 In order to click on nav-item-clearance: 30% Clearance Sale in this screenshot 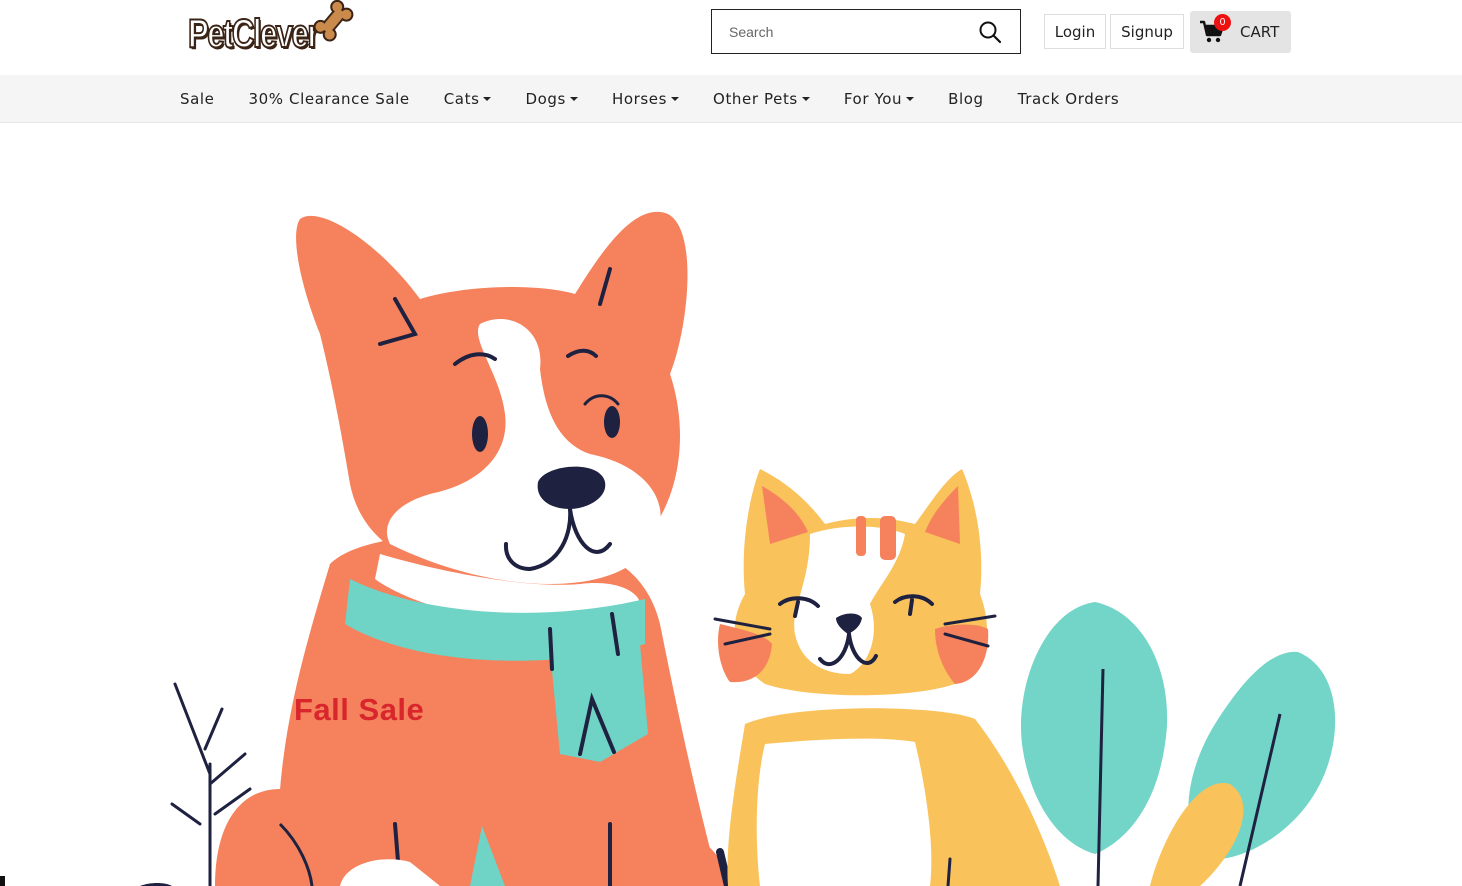, I will do `click(329, 99)`.